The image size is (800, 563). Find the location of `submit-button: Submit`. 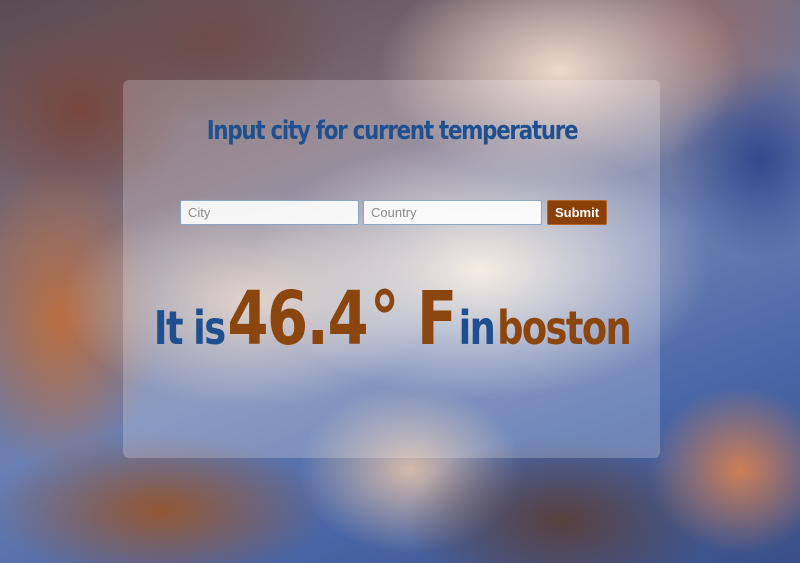

submit-button: Submit is located at coordinates (577, 212).